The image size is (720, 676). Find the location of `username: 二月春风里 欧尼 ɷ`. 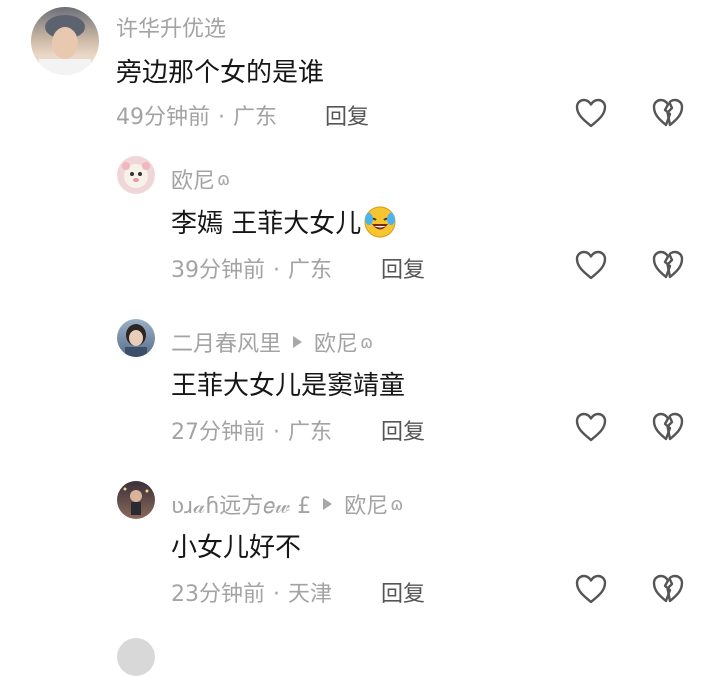

username: 二月春风里 欧尼 ɷ is located at coordinates (272, 342).